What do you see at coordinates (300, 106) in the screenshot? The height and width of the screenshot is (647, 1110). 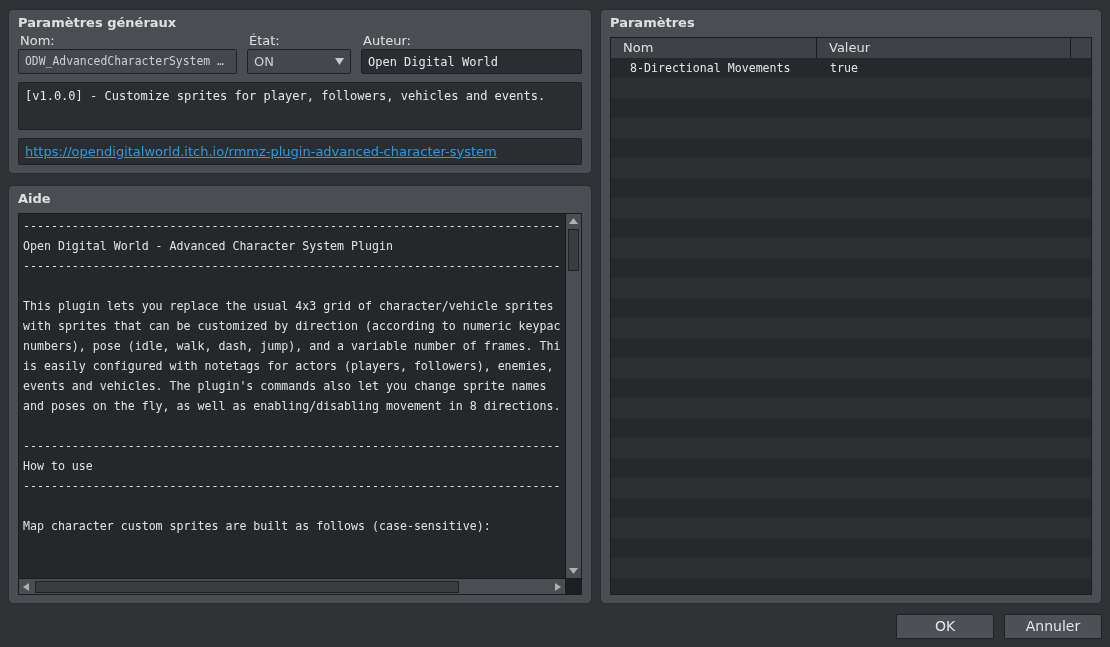 I see `description-field: [v1.0.0] - Customize sprites for player, followers, vehicles and events.` at bounding box center [300, 106].